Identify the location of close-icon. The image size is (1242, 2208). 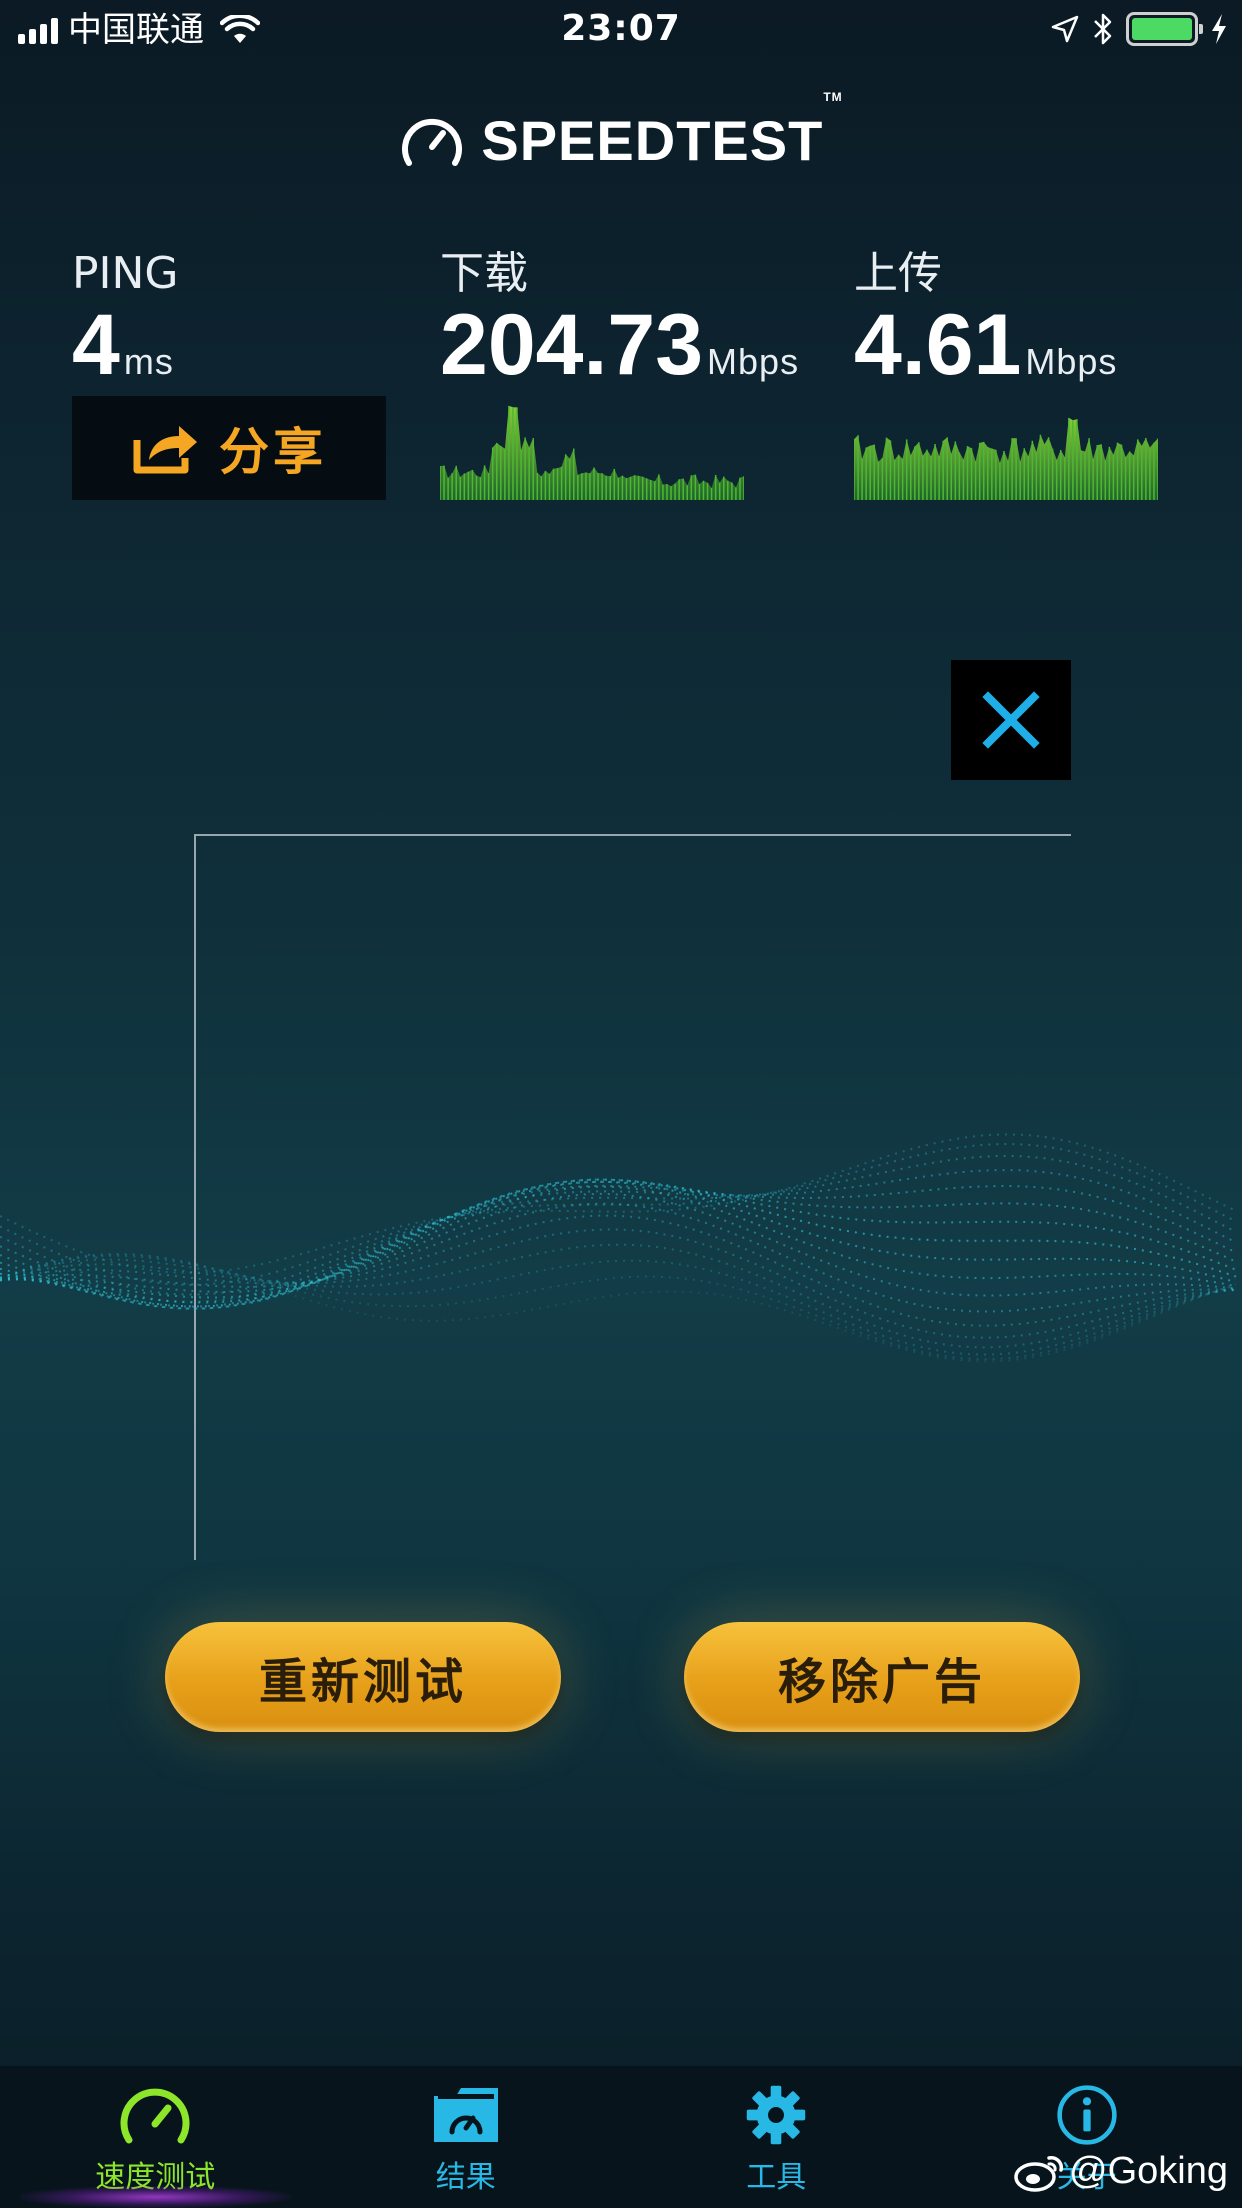
(1011, 720).